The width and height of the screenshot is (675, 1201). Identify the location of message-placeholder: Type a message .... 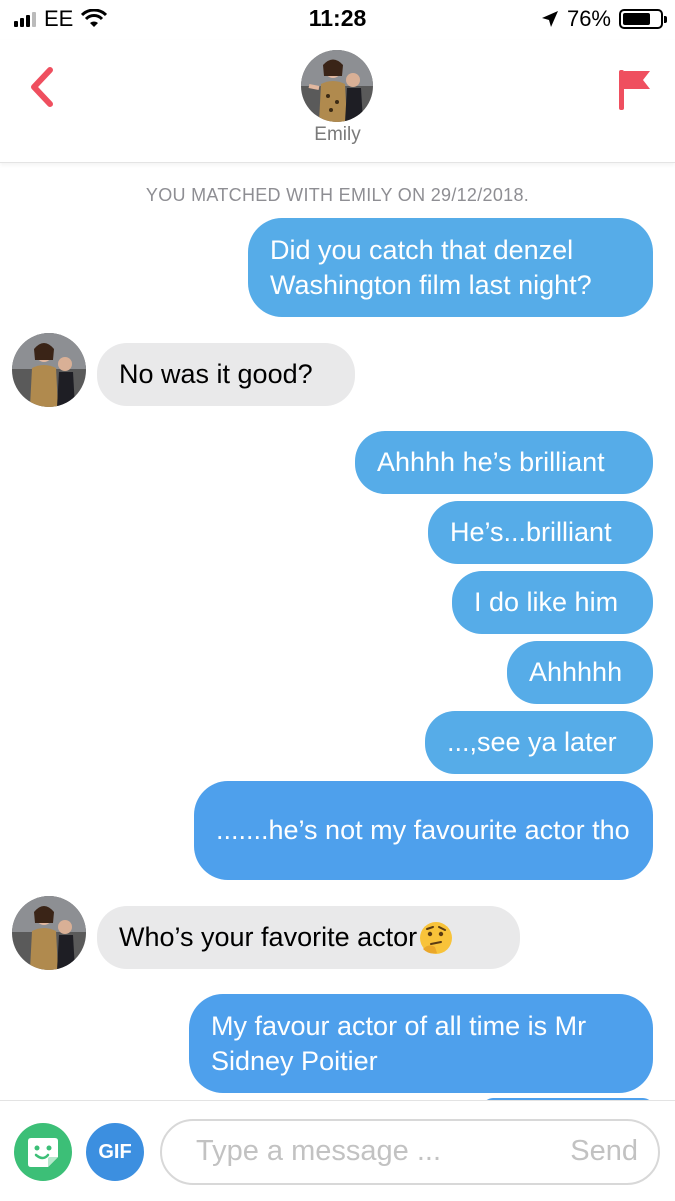
(319, 1151).